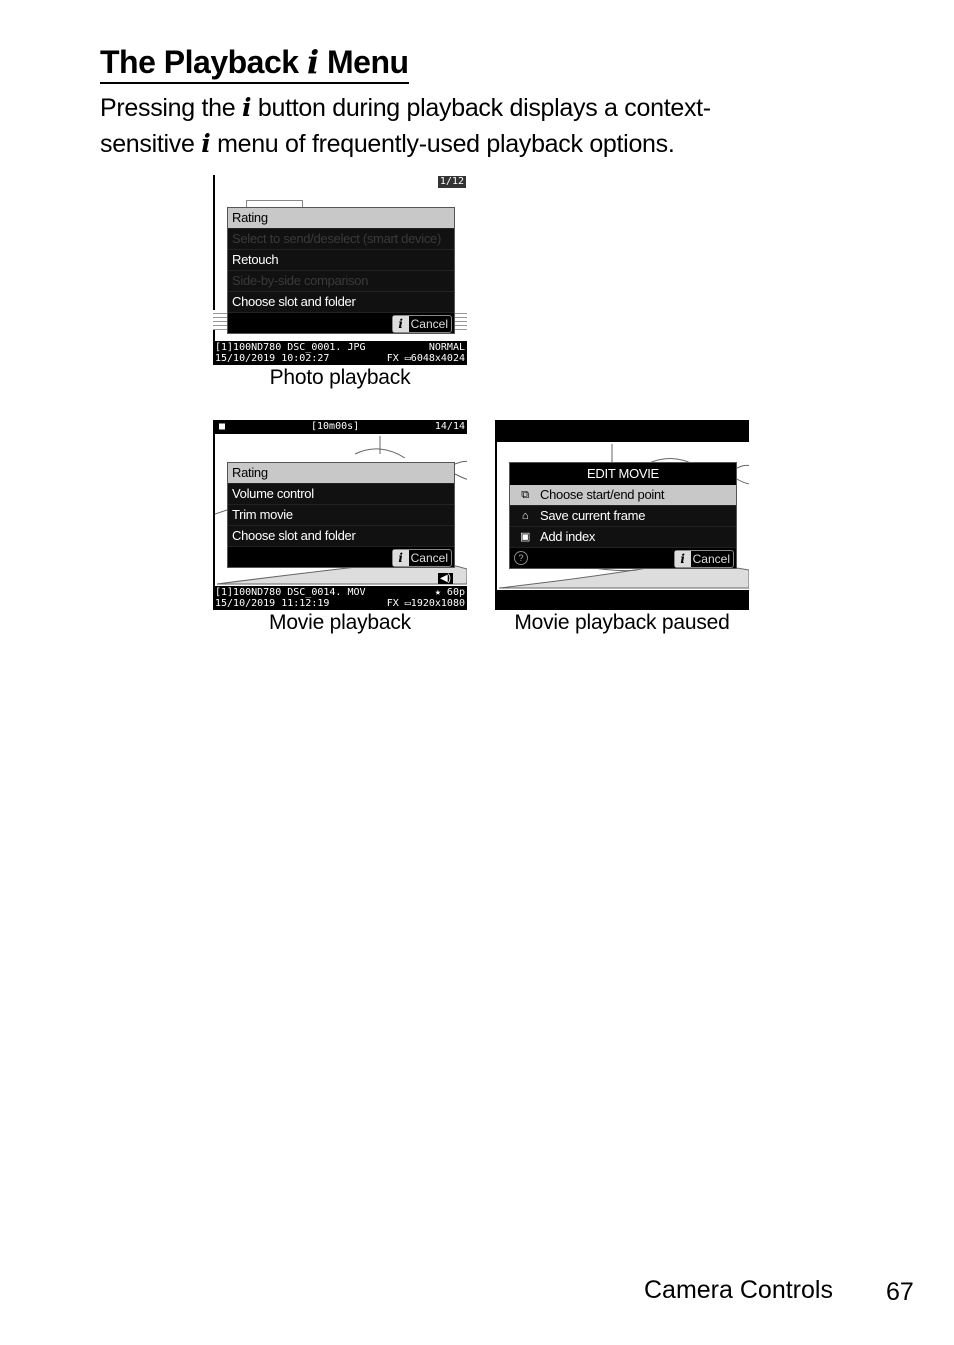 This screenshot has height=1345, width=954. I want to click on menu-item-label: Choose start/end point, so click(602, 494).